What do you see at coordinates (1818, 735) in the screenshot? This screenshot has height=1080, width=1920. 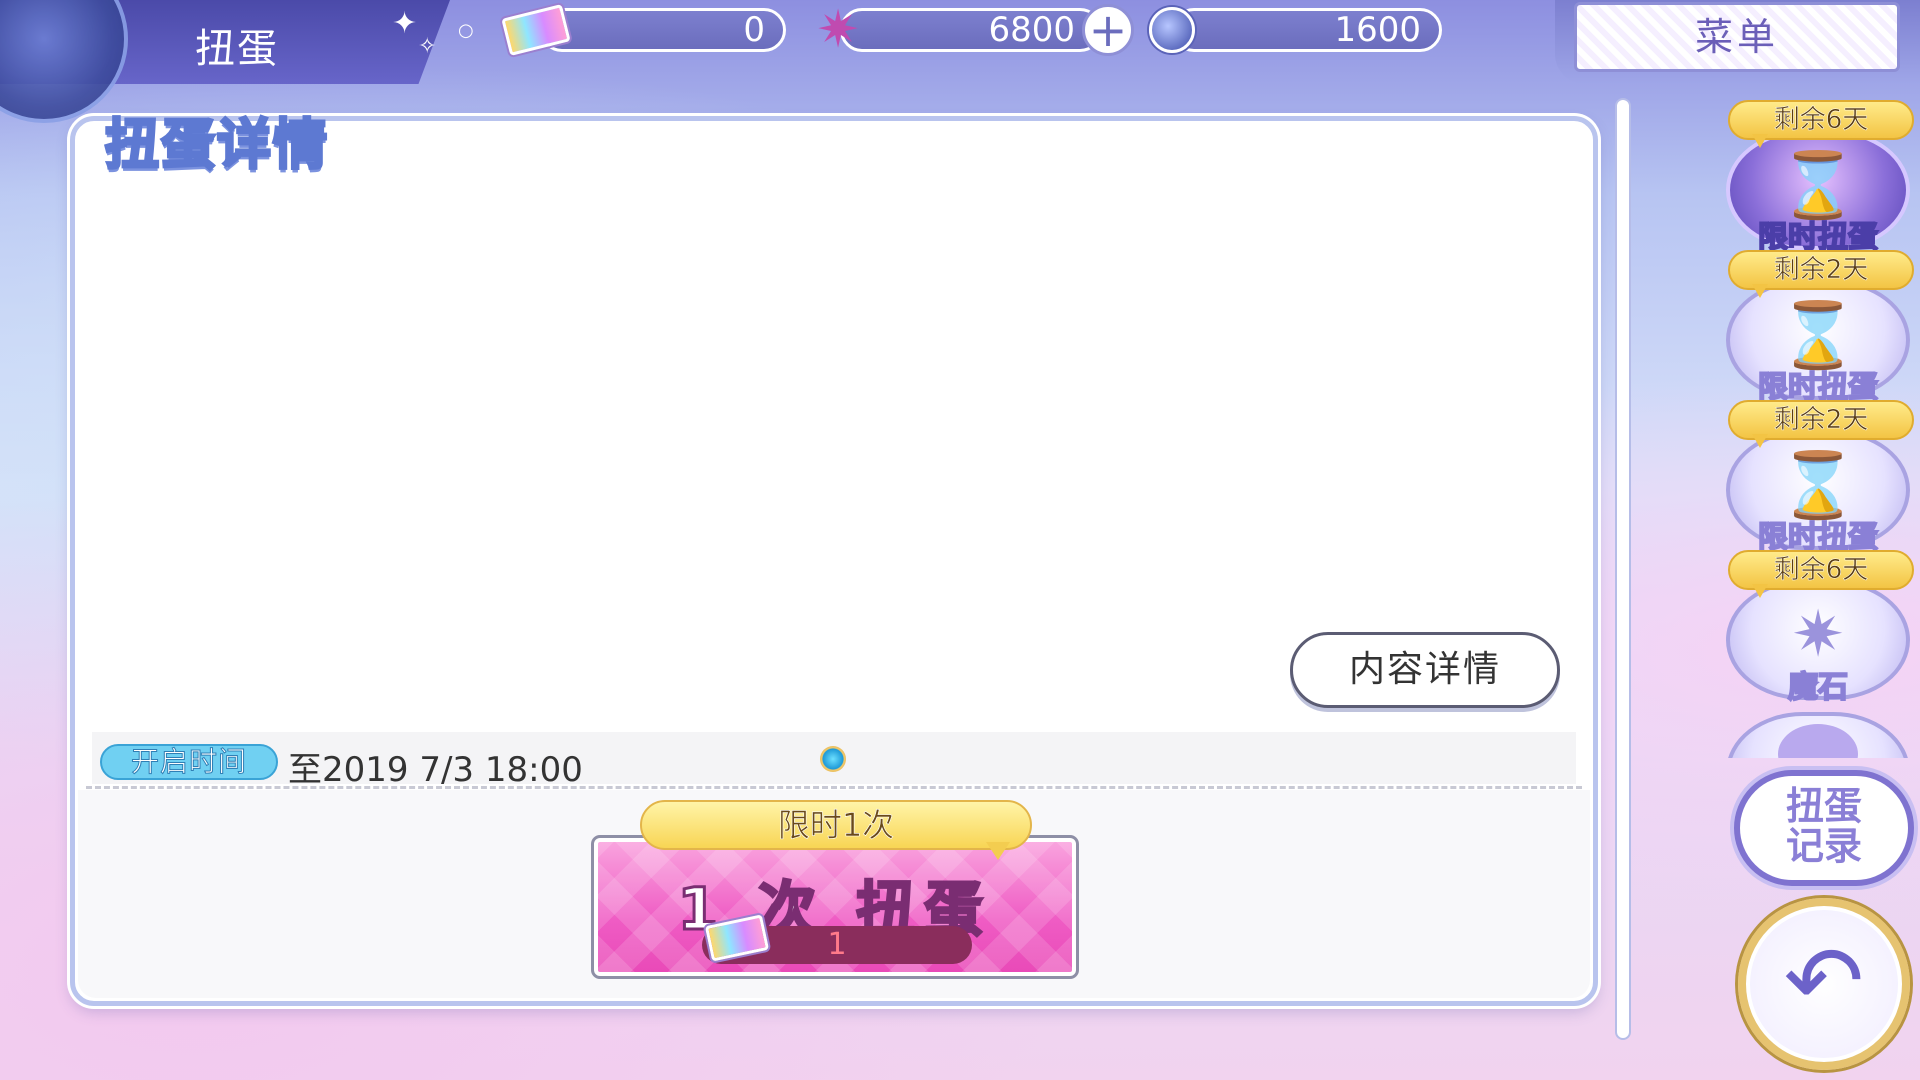 I see `side-banner-partial` at bounding box center [1818, 735].